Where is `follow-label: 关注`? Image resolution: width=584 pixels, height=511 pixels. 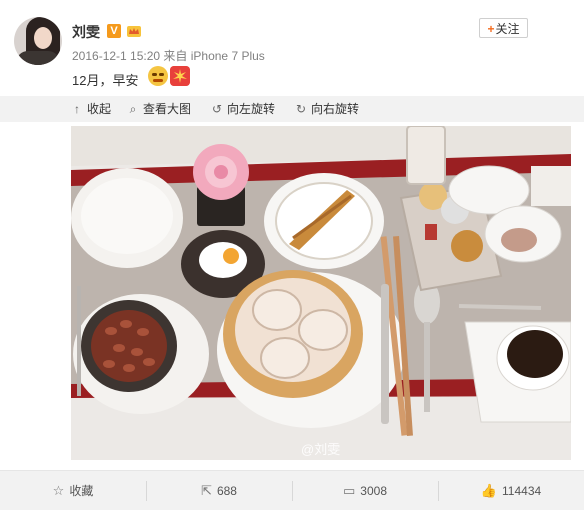
follow-label: 关注 is located at coordinates (507, 29).